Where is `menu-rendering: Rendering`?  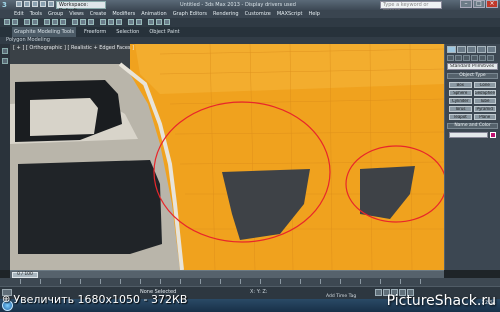 menu-rendering: Rendering is located at coordinates (226, 14).